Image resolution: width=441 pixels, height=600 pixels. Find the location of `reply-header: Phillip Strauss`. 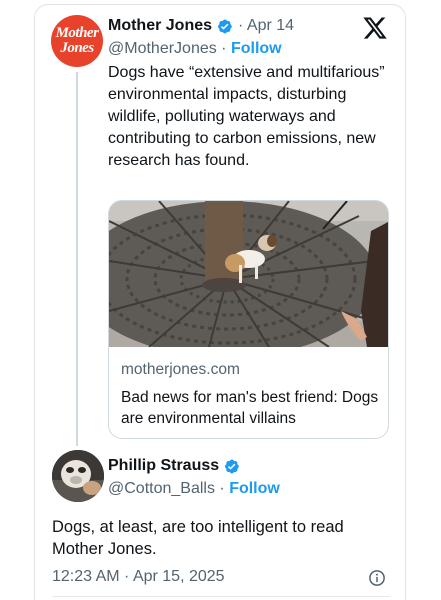

reply-header: Phillip Strauss is located at coordinates (174, 466).